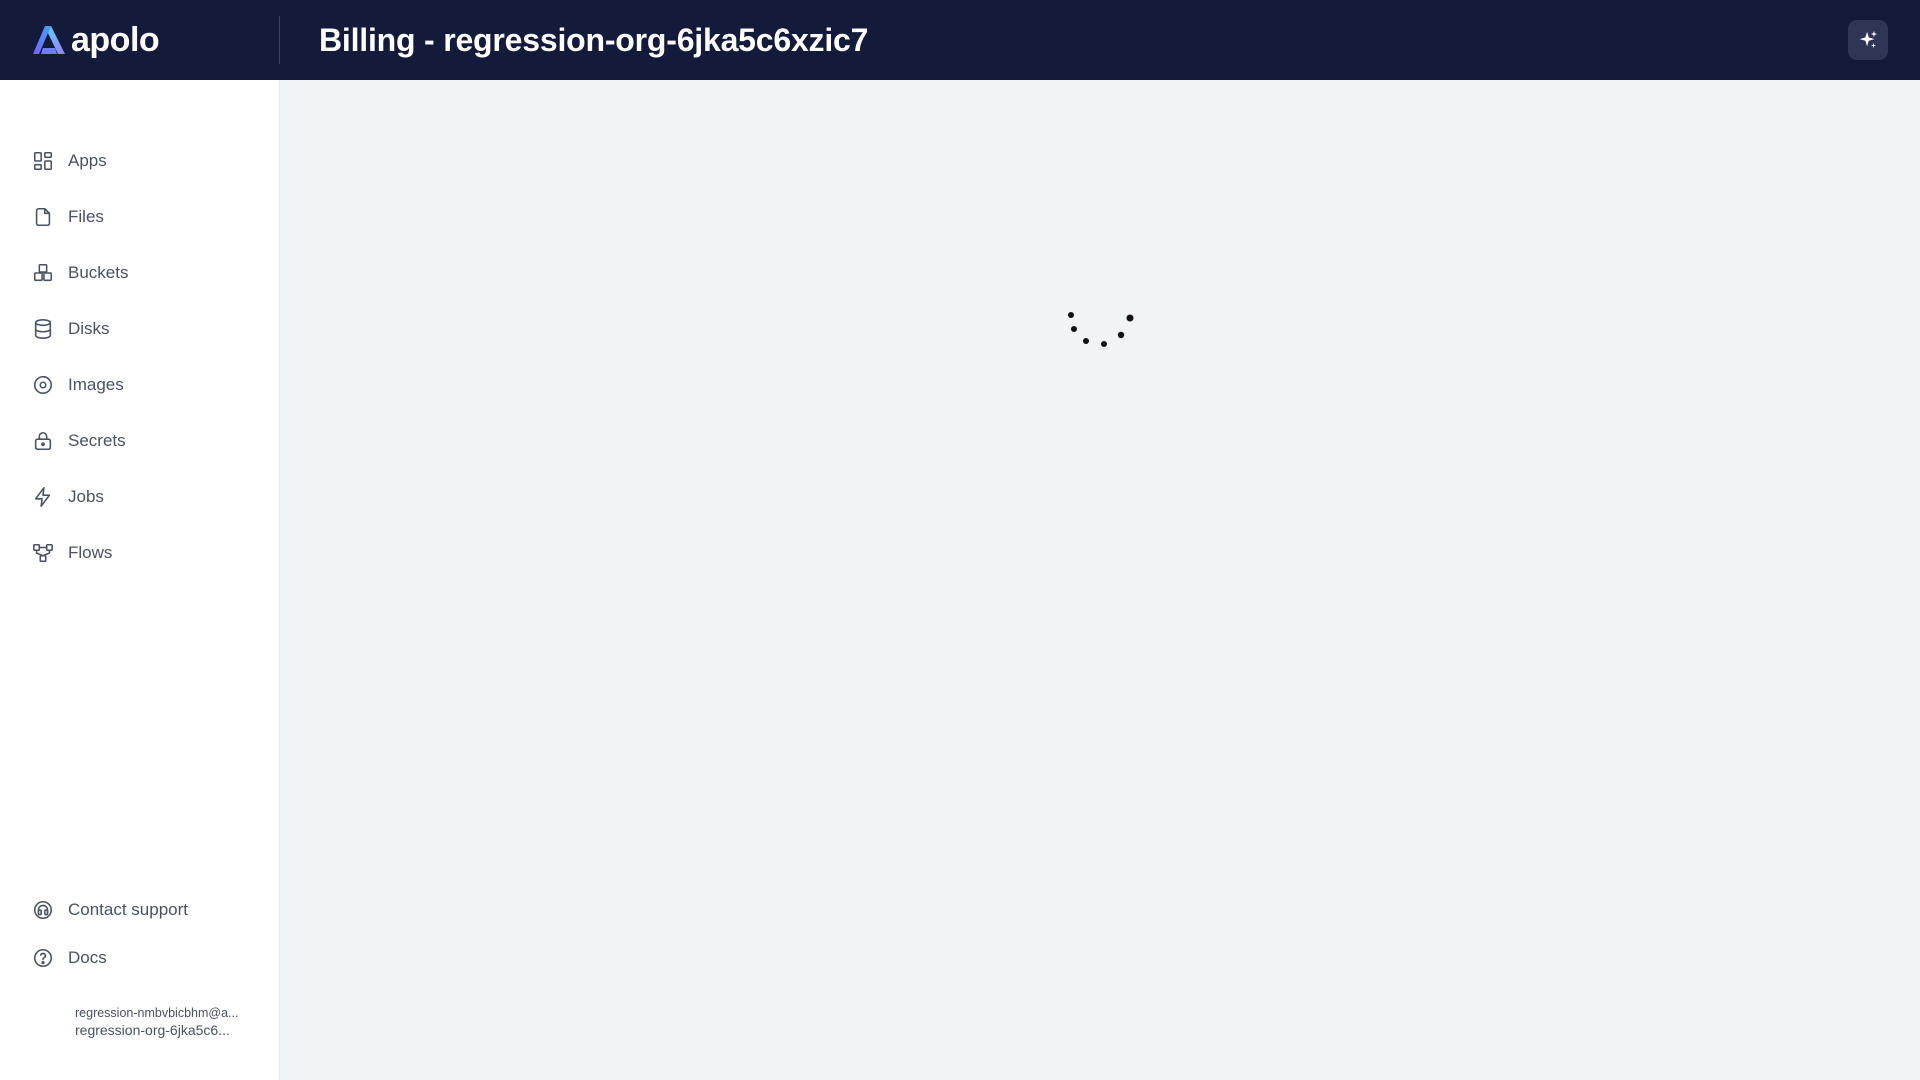  I want to click on sidebar-item-files: Files, so click(140, 217).